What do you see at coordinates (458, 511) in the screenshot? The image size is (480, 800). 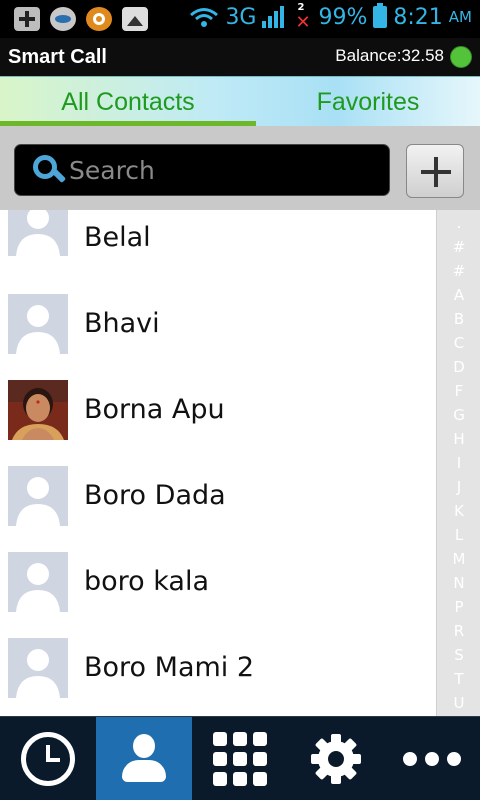 I see `index-letter: K` at bounding box center [458, 511].